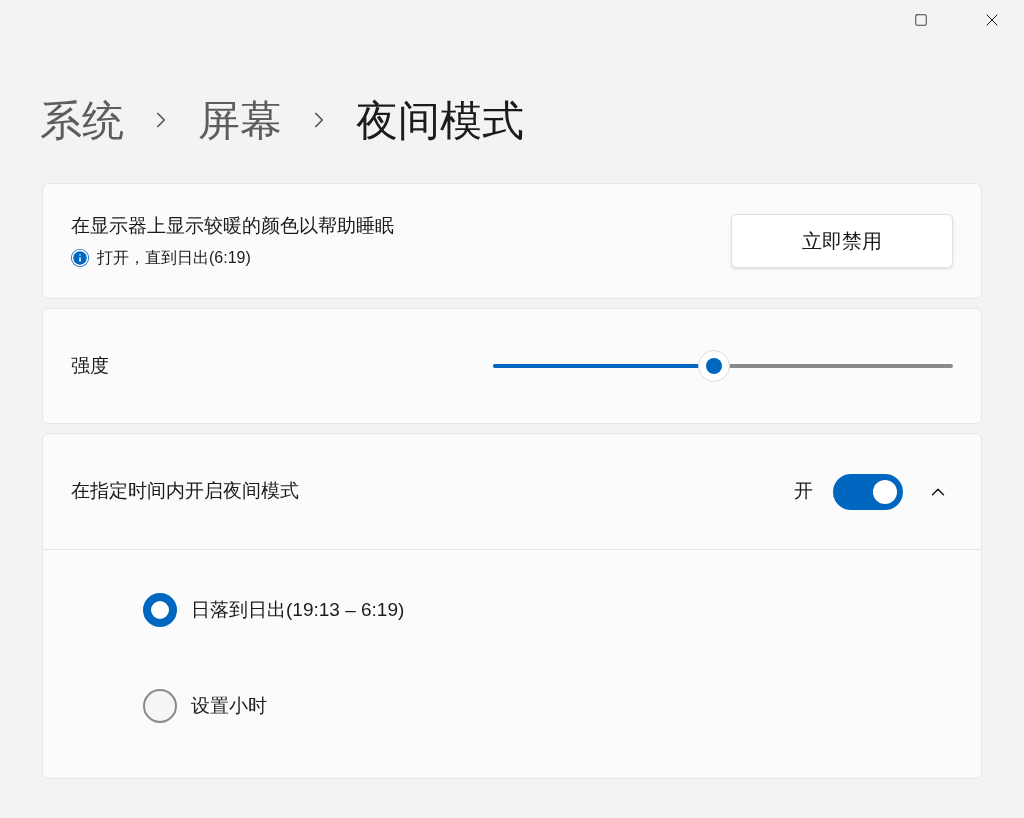  I want to click on breadcrumb-link: 系统, so click(82, 120).